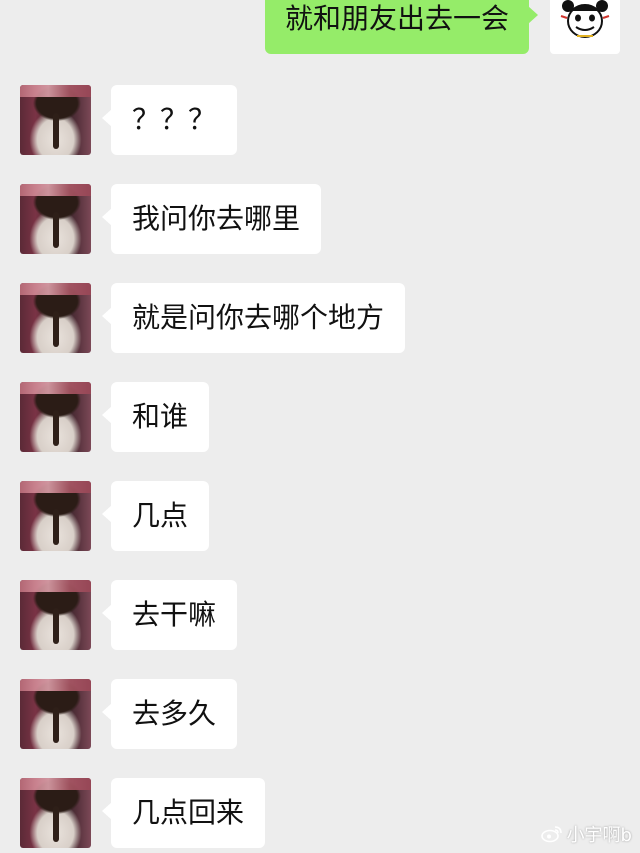 The image size is (640, 853). I want to click on message-text: 和谁, so click(160, 416).